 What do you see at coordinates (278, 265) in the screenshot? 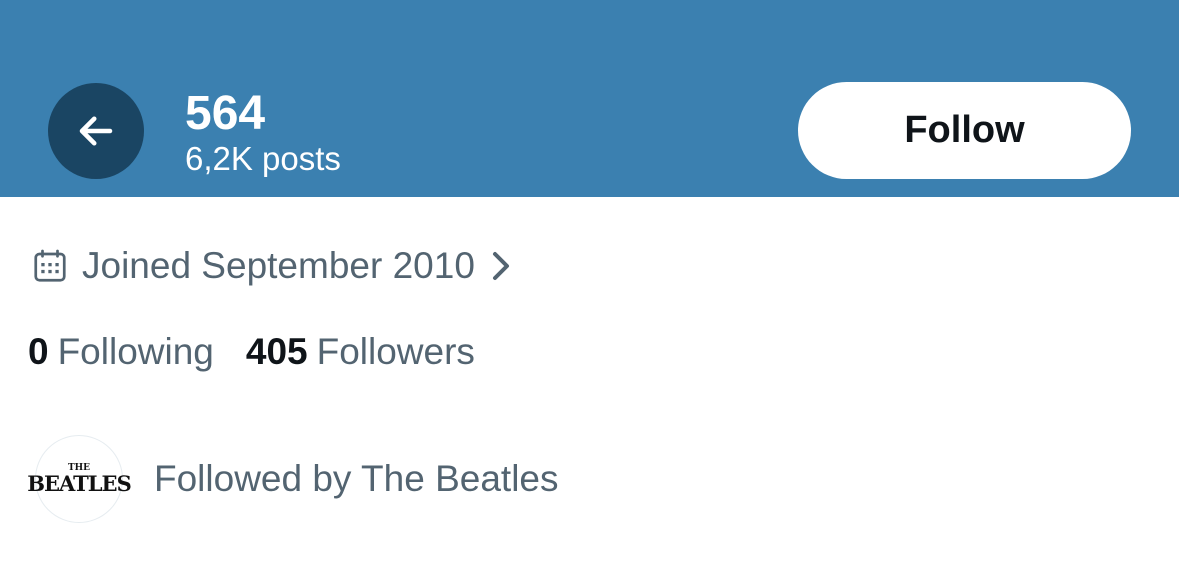
I see `joined-date-text: Joined September 2010` at bounding box center [278, 265].